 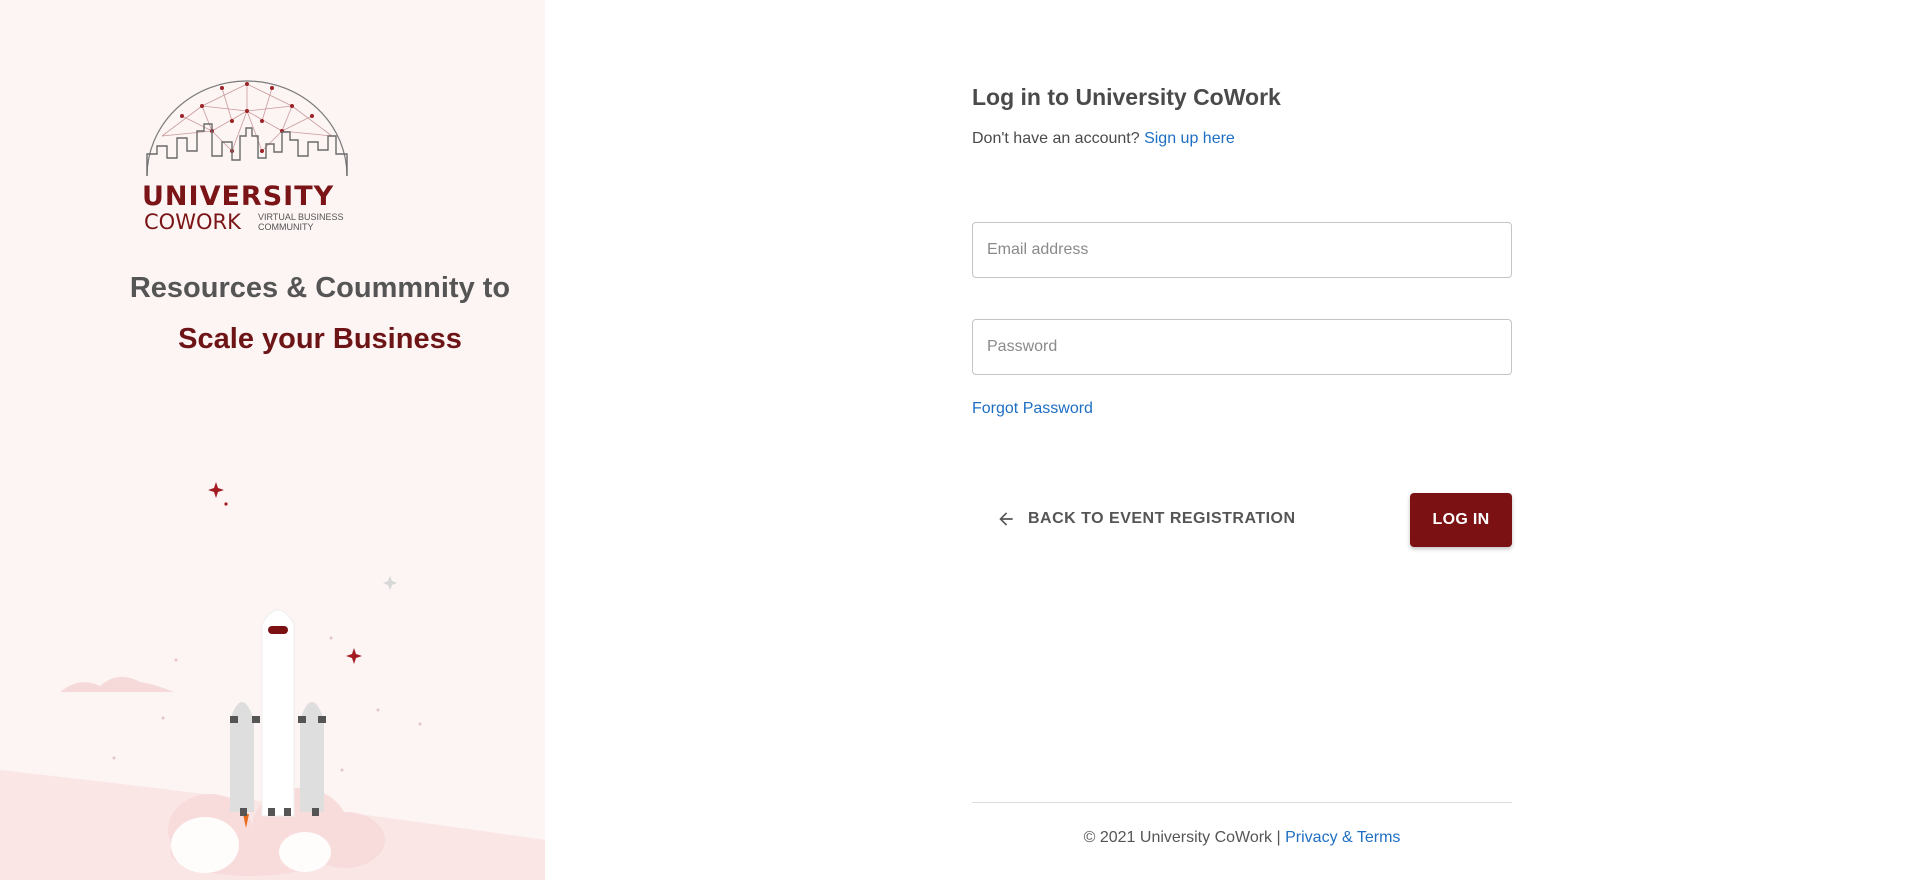 What do you see at coordinates (1162, 518) in the screenshot?
I see `back-button-label: BACK TO EVENT REGISTRATION` at bounding box center [1162, 518].